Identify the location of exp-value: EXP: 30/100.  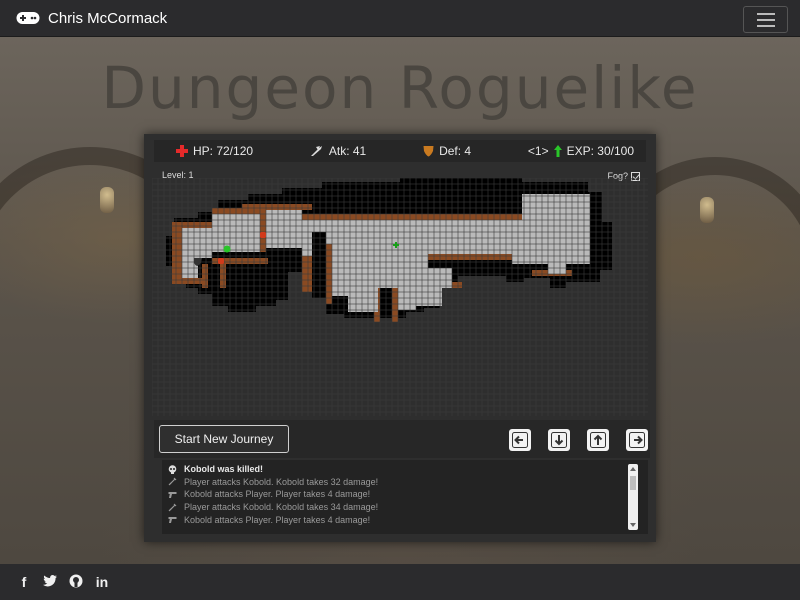
(600, 151).